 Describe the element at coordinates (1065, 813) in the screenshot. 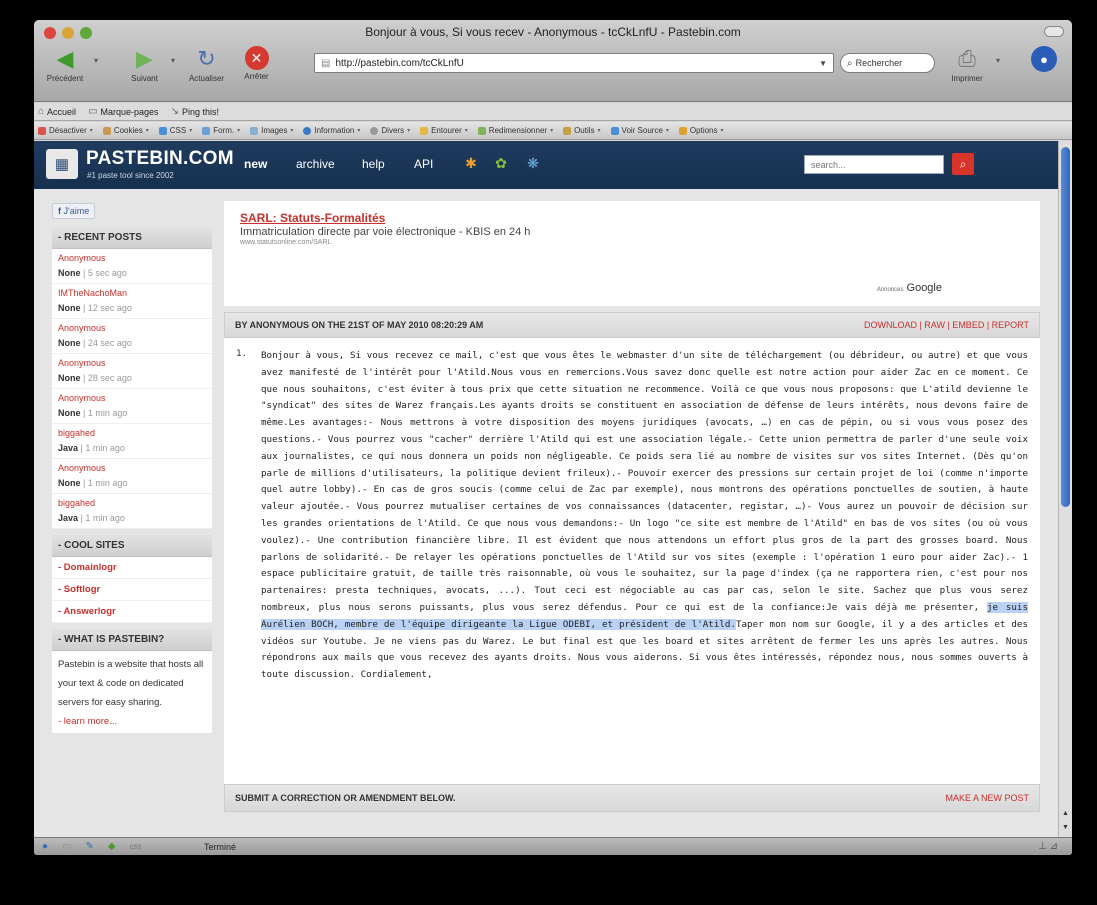

I see `scroll-up-arrow: ▲` at that location.